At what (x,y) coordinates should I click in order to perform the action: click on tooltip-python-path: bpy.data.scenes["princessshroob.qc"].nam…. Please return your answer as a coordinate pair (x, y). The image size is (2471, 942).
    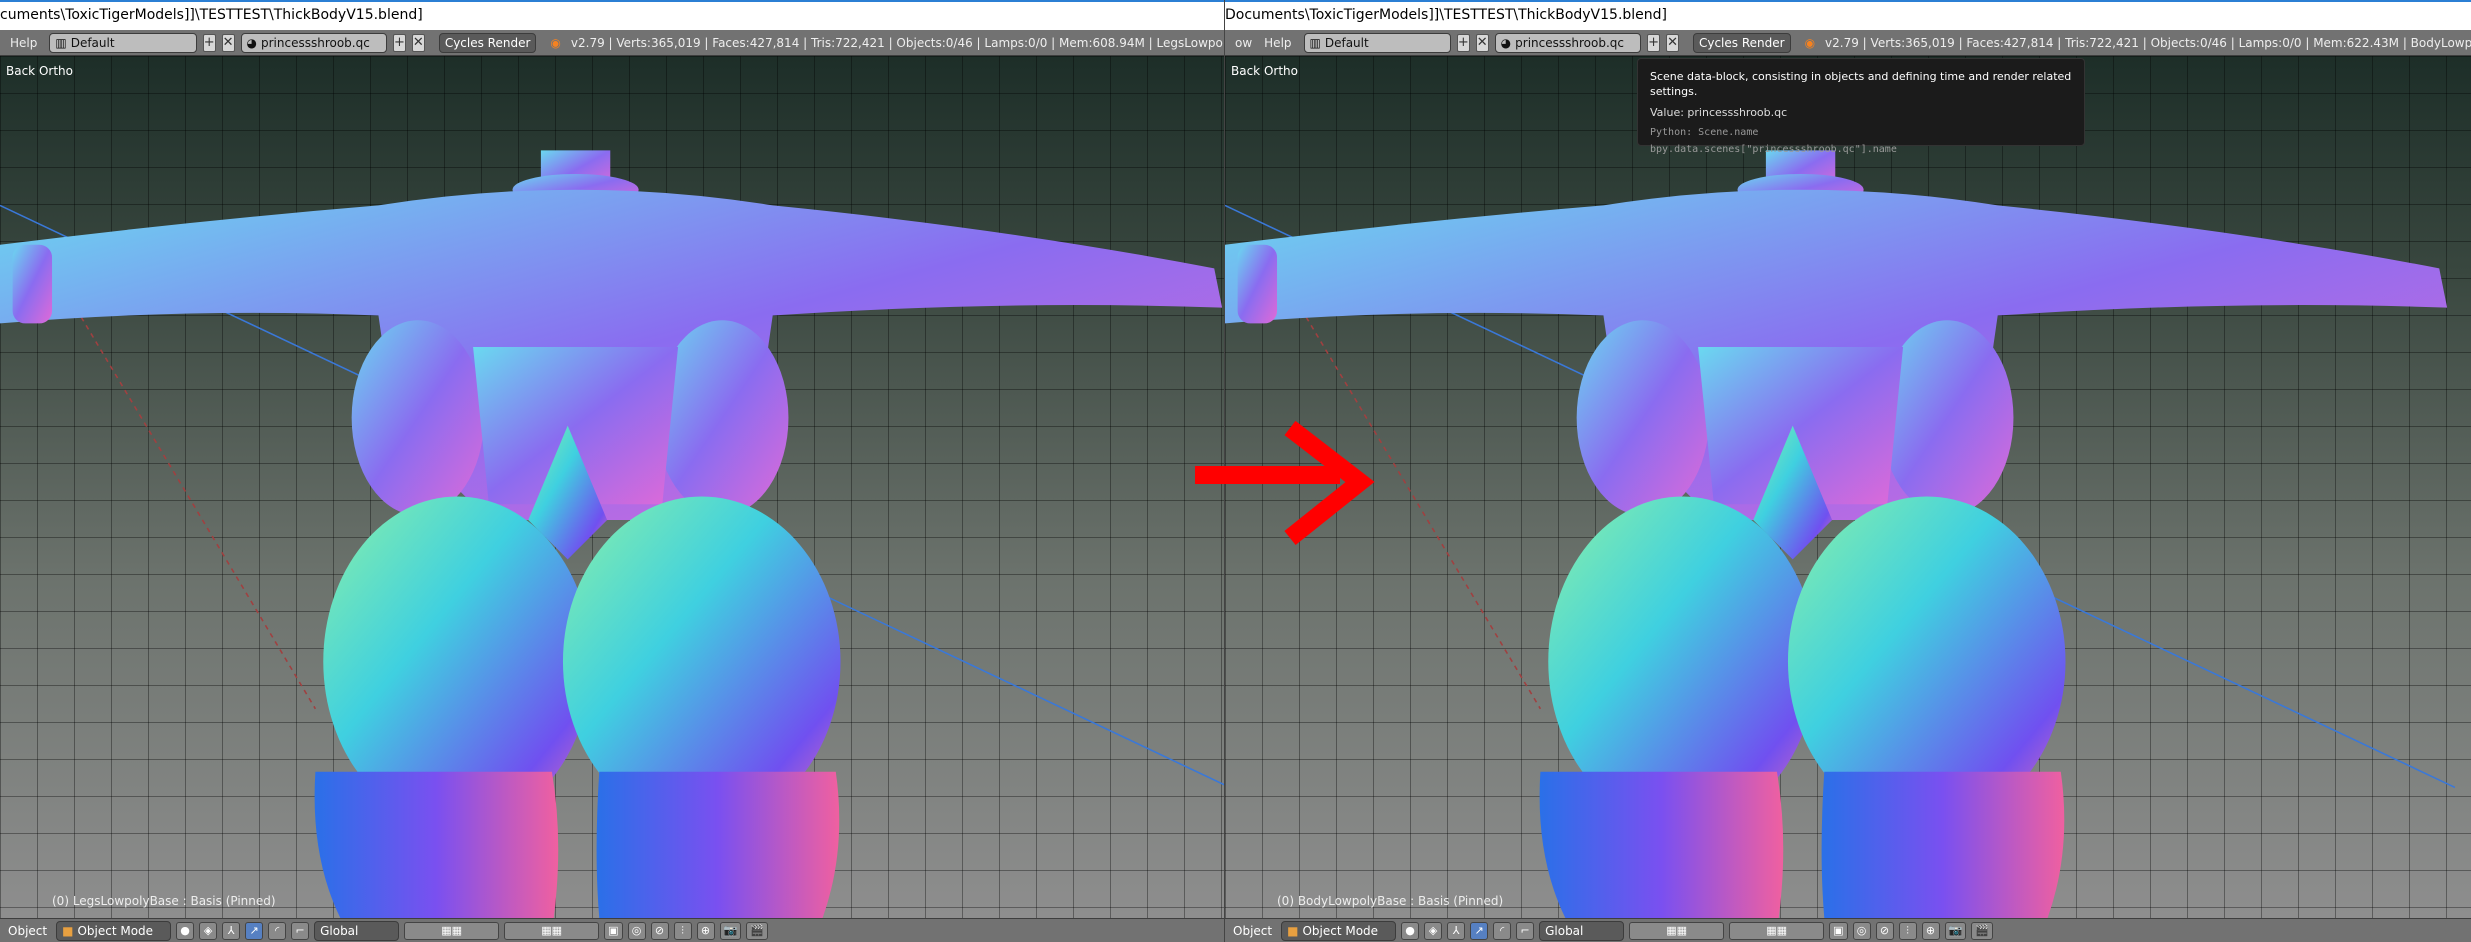
    Looking at the image, I should click on (1773, 149).